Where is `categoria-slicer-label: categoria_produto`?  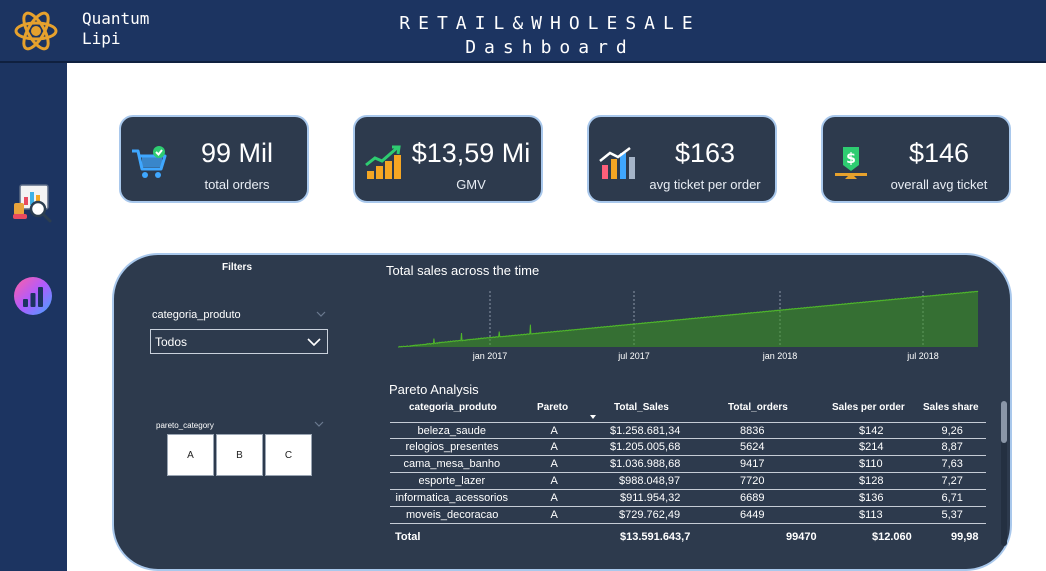 categoria-slicer-label: categoria_produto is located at coordinates (196, 315).